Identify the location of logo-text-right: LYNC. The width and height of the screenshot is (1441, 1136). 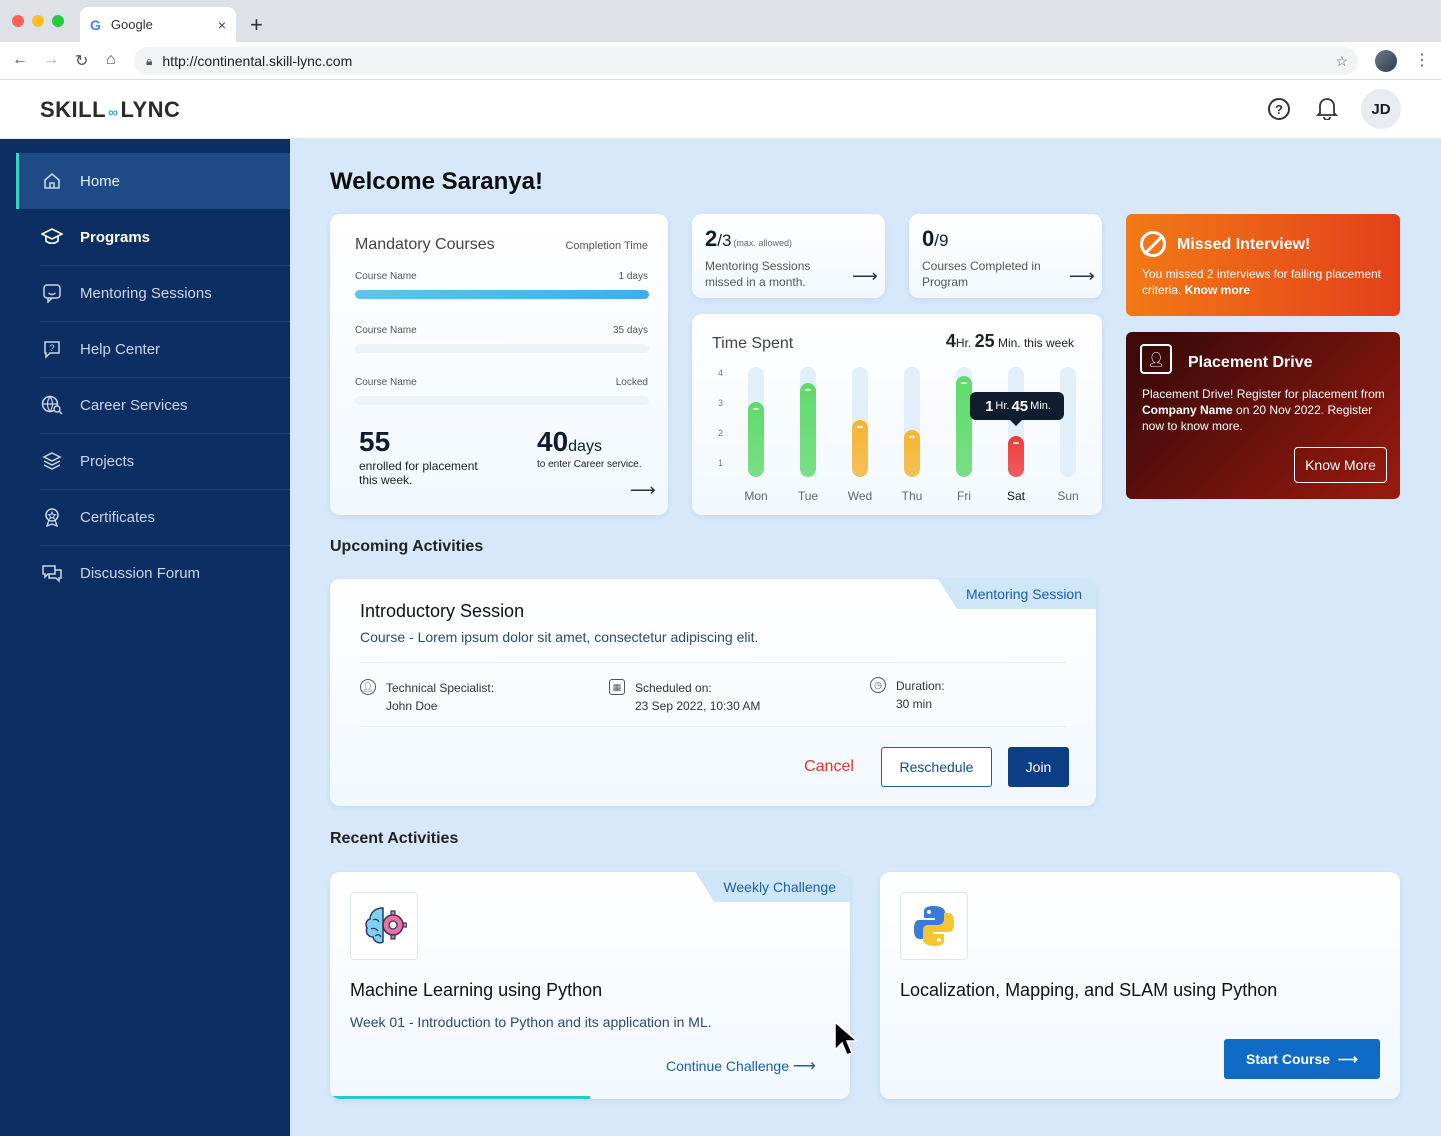
(150, 109).